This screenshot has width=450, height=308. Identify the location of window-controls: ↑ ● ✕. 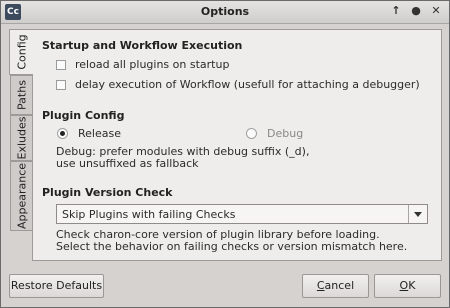
(416, 11).